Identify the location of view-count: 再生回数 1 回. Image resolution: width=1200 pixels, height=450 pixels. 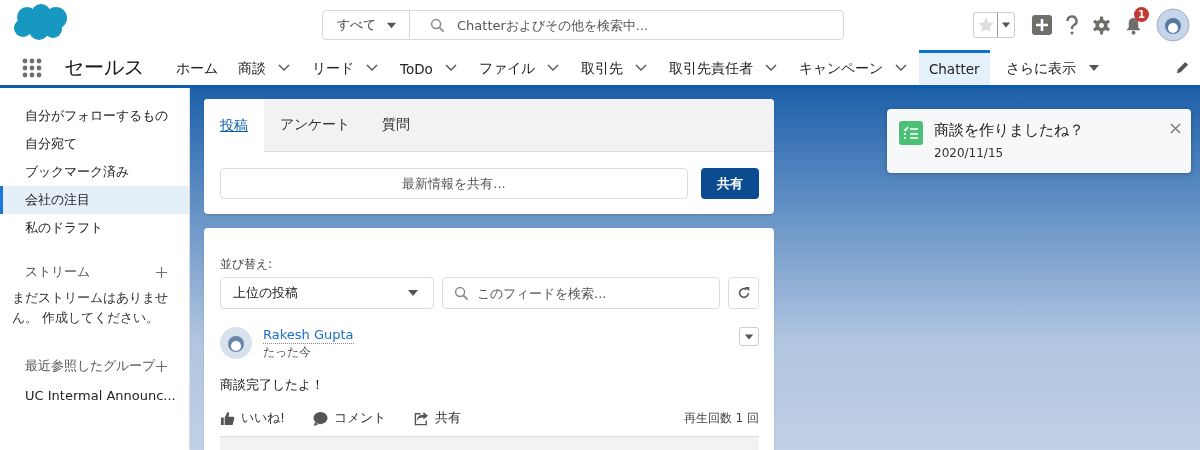
(721, 418).